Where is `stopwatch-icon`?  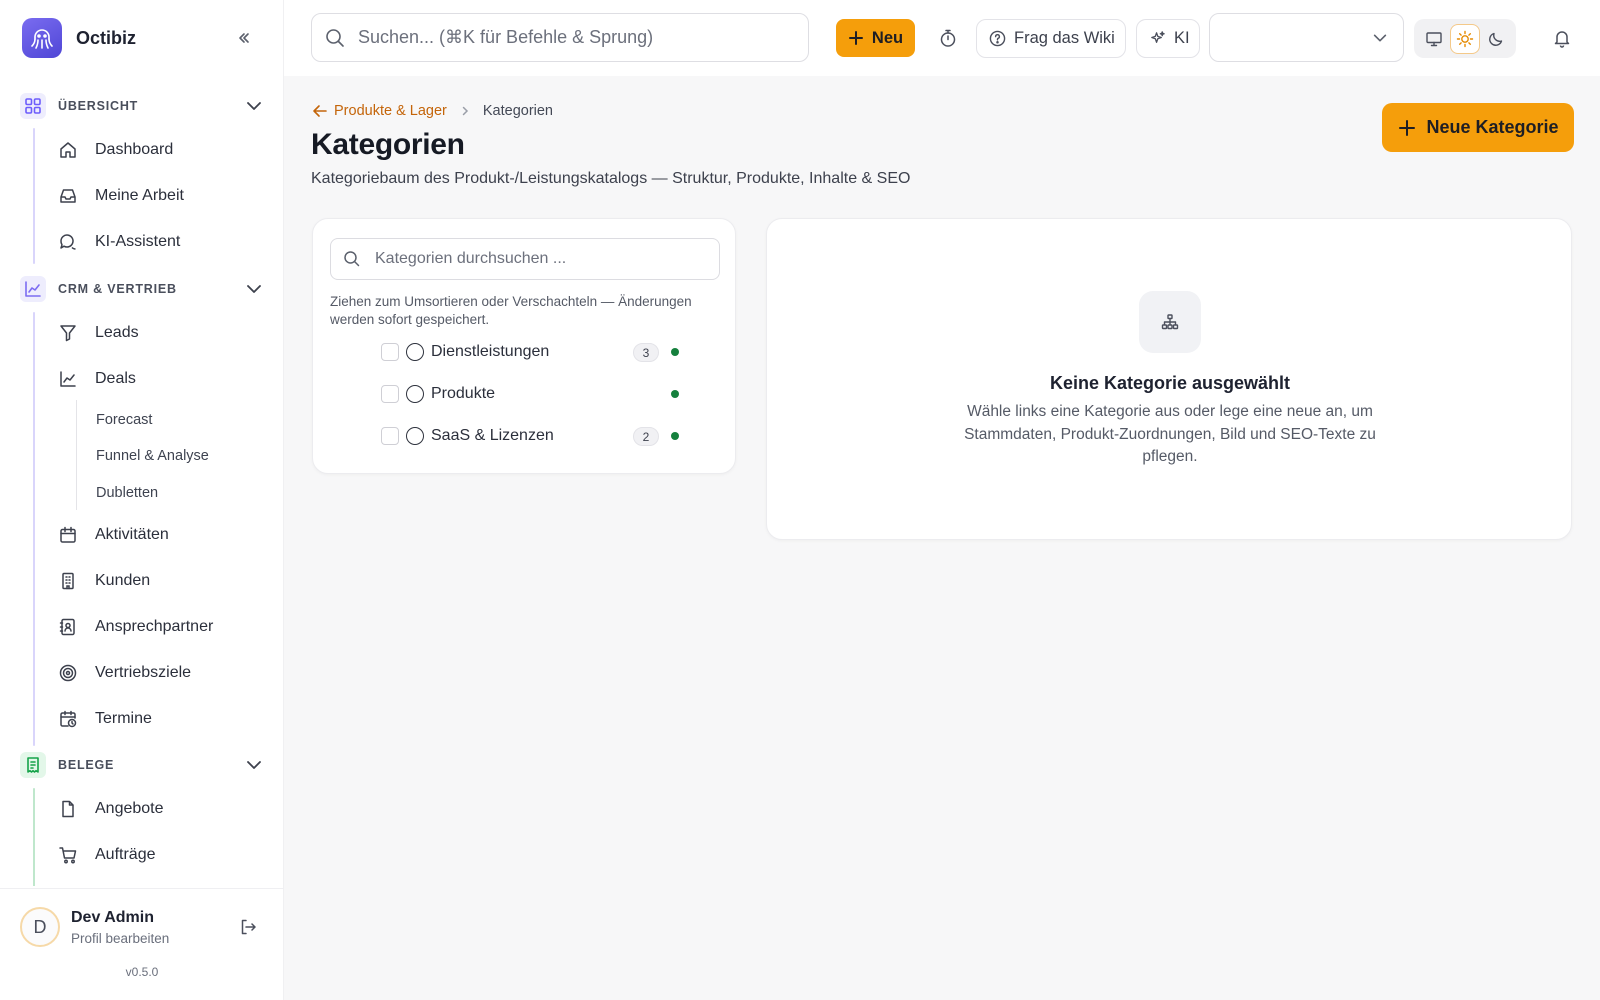
stopwatch-icon is located at coordinates (948, 38).